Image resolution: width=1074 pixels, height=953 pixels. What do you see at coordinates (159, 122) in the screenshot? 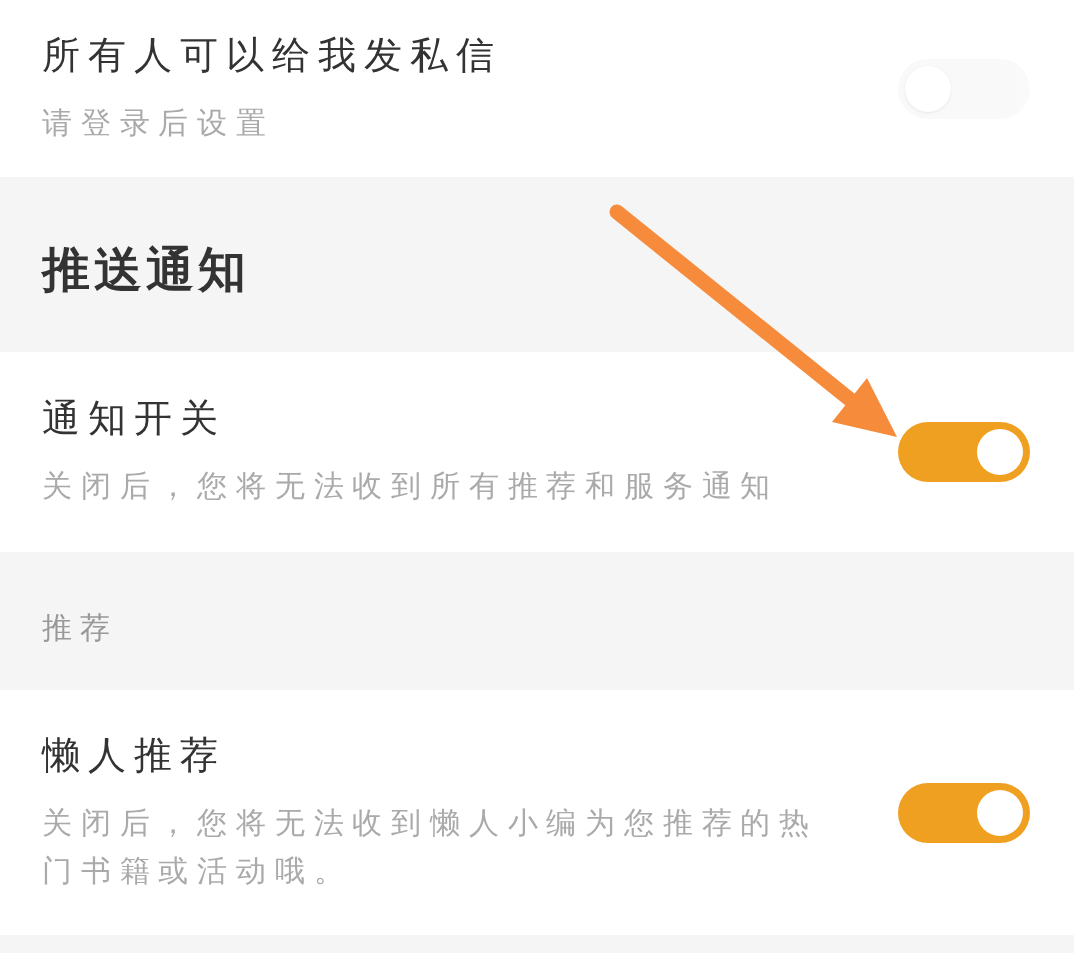
I see `setting-description: 请登录后设置` at bounding box center [159, 122].